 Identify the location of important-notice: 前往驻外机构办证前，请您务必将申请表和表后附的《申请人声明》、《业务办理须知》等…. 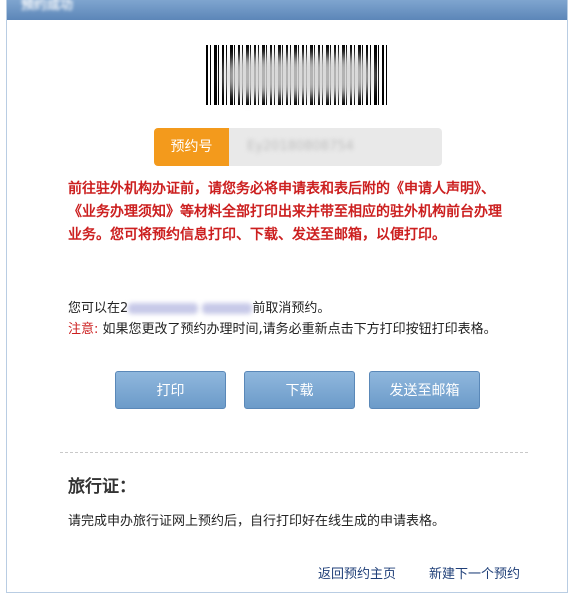
(285, 212).